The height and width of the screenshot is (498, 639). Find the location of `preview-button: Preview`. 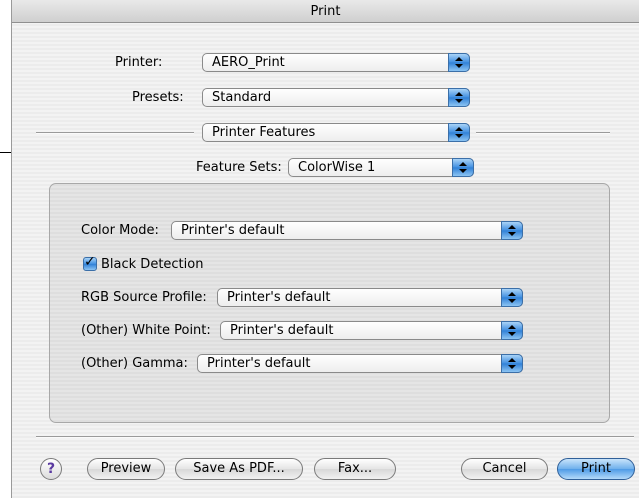

preview-button: Preview is located at coordinates (126, 469).